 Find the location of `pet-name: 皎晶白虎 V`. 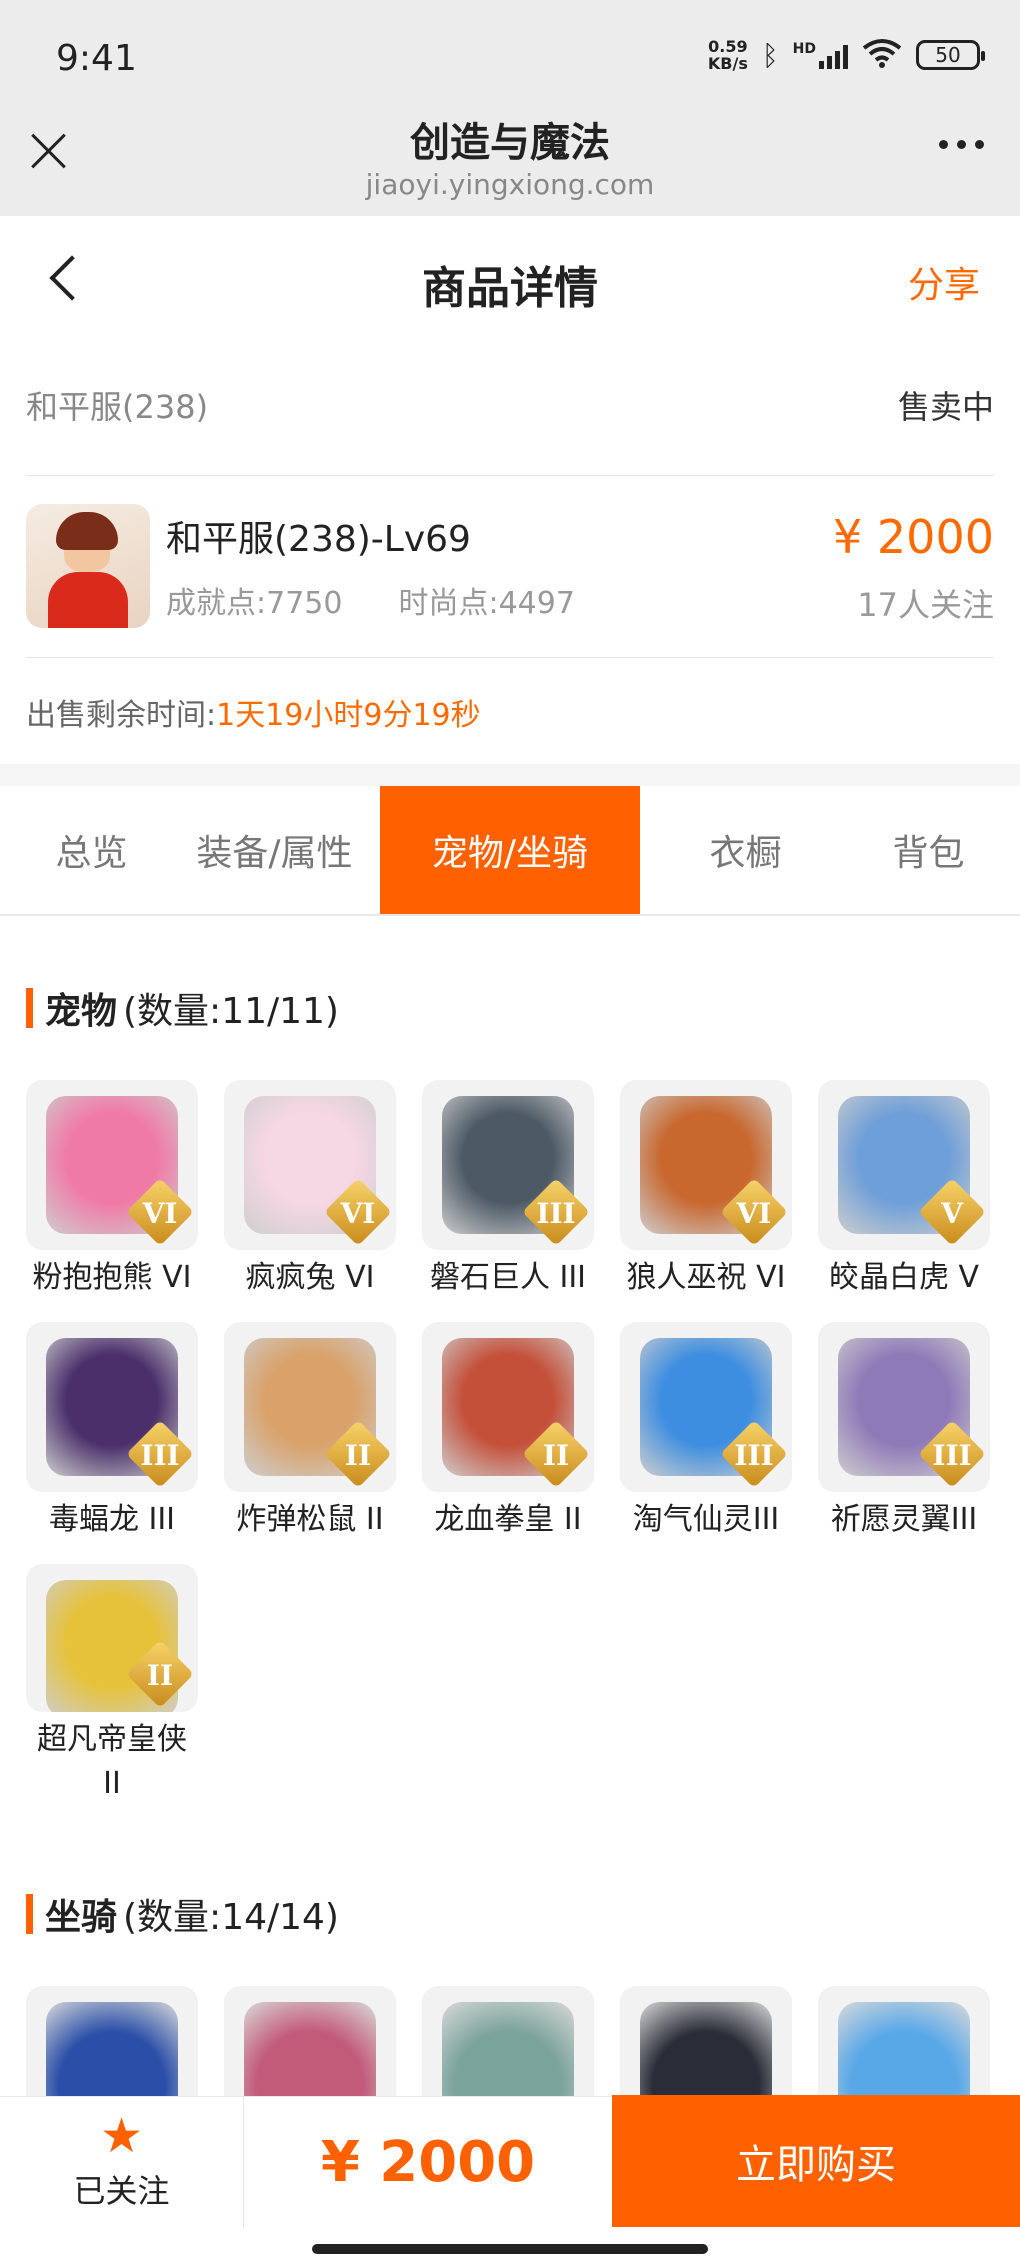

pet-name: 皎晶白虎 V is located at coordinates (904, 1277).